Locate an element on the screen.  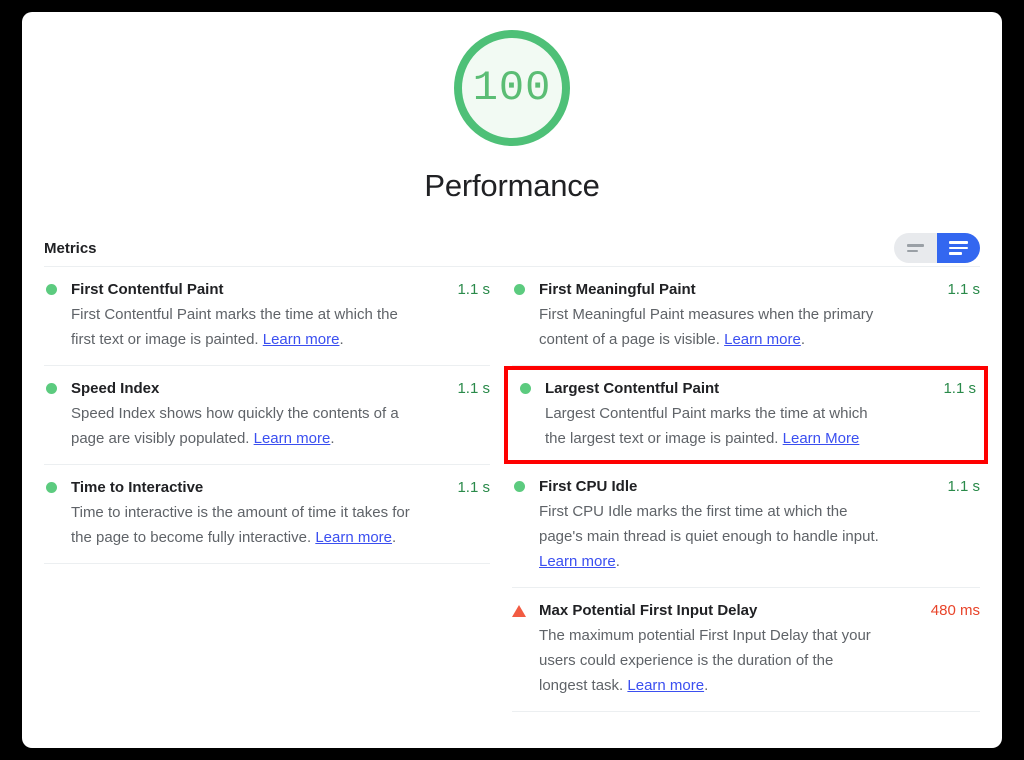
performance-score-gauge: 100 is located at coordinates (512, 88).